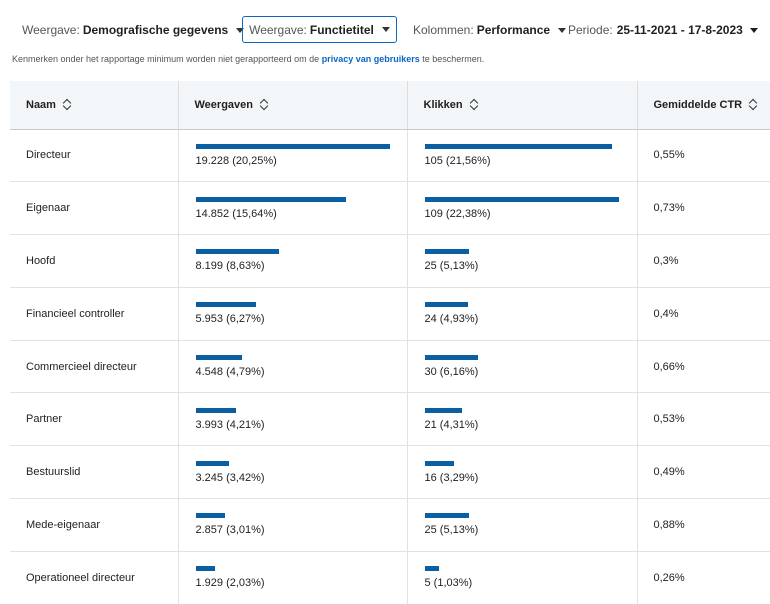  I want to click on clicks-value: 21 (4,31%), so click(451, 424).